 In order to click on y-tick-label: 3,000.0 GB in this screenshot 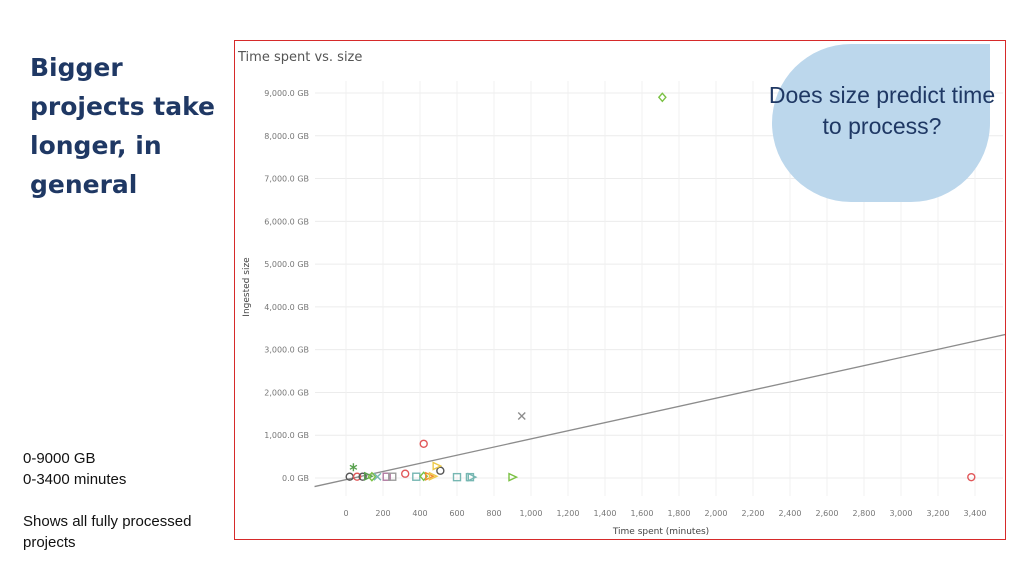, I will do `click(286, 350)`.